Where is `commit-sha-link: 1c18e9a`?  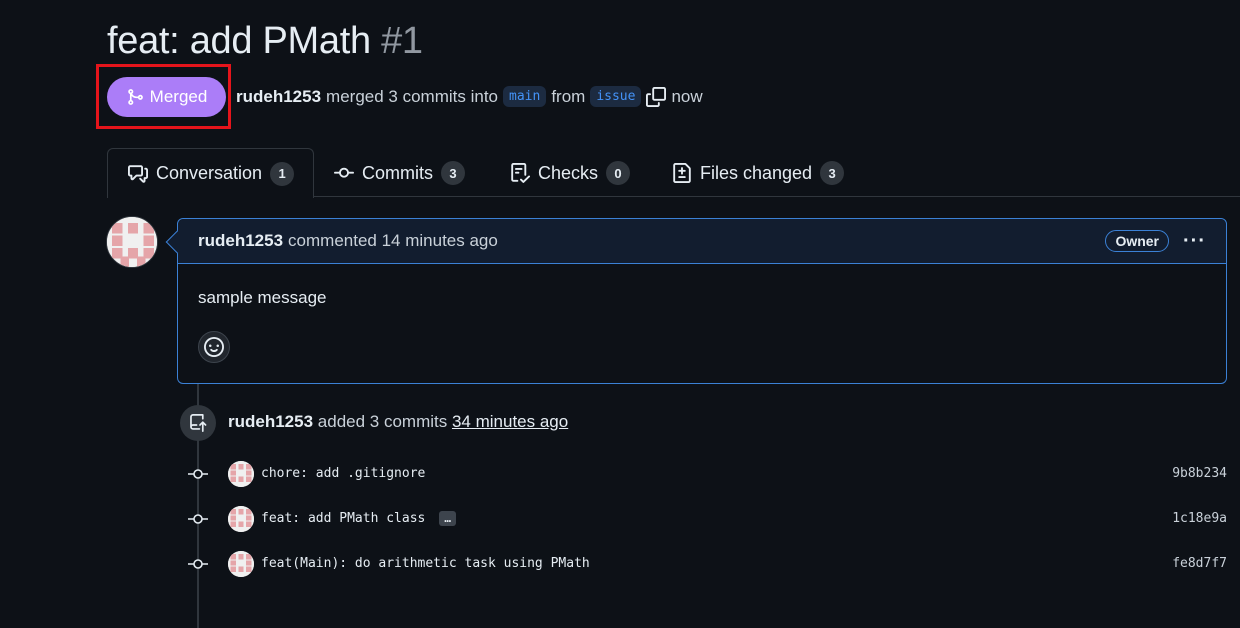
commit-sha-link: 1c18e9a is located at coordinates (1199, 518).